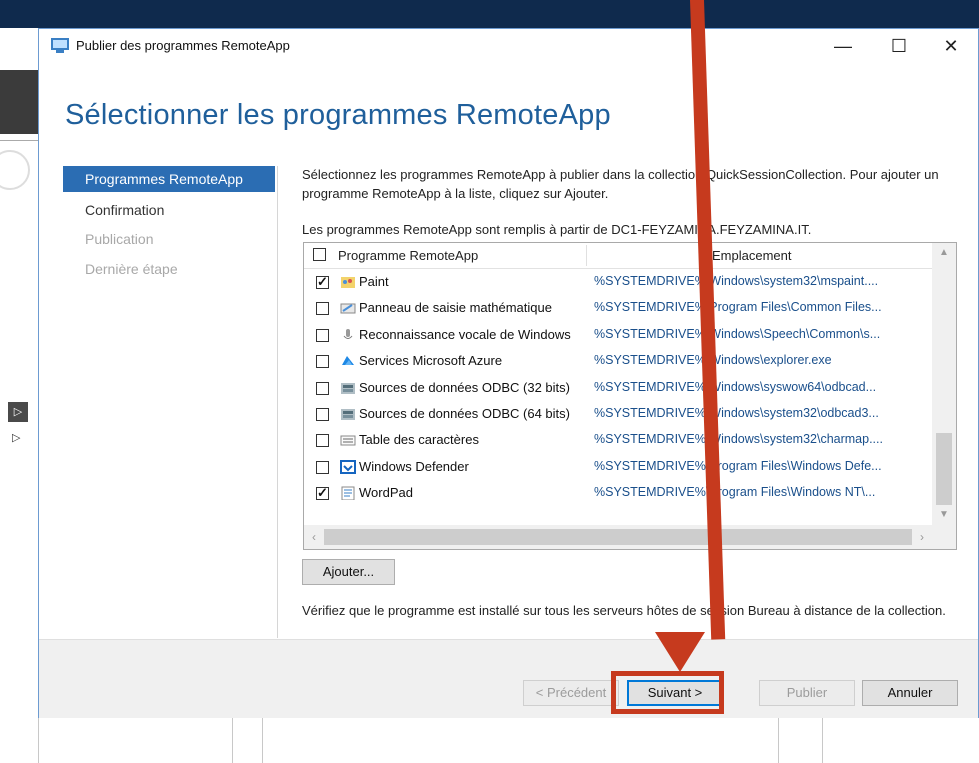  I want to click on program-name: Panneau de saisie mathématique, so click(455, 308).